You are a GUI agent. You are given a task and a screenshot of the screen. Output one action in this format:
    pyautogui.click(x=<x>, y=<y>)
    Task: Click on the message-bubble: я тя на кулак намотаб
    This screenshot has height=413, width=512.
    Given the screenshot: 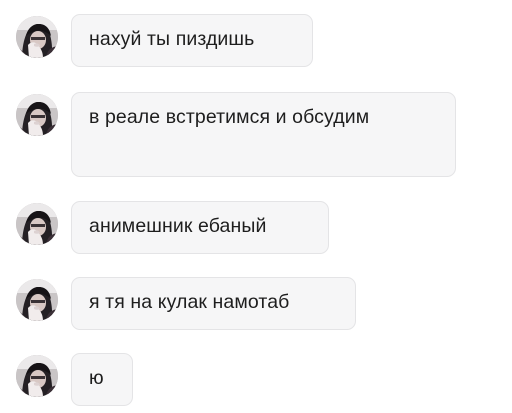 What is the action you would take?
    pyautogui.click(x=213, y=303)
    